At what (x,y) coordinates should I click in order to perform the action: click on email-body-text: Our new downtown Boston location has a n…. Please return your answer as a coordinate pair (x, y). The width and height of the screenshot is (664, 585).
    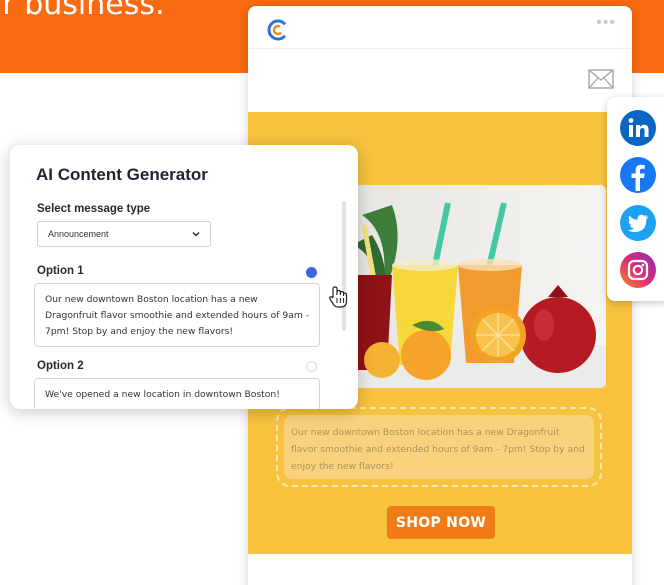
    Looking at the image, I should click on (439, 447).